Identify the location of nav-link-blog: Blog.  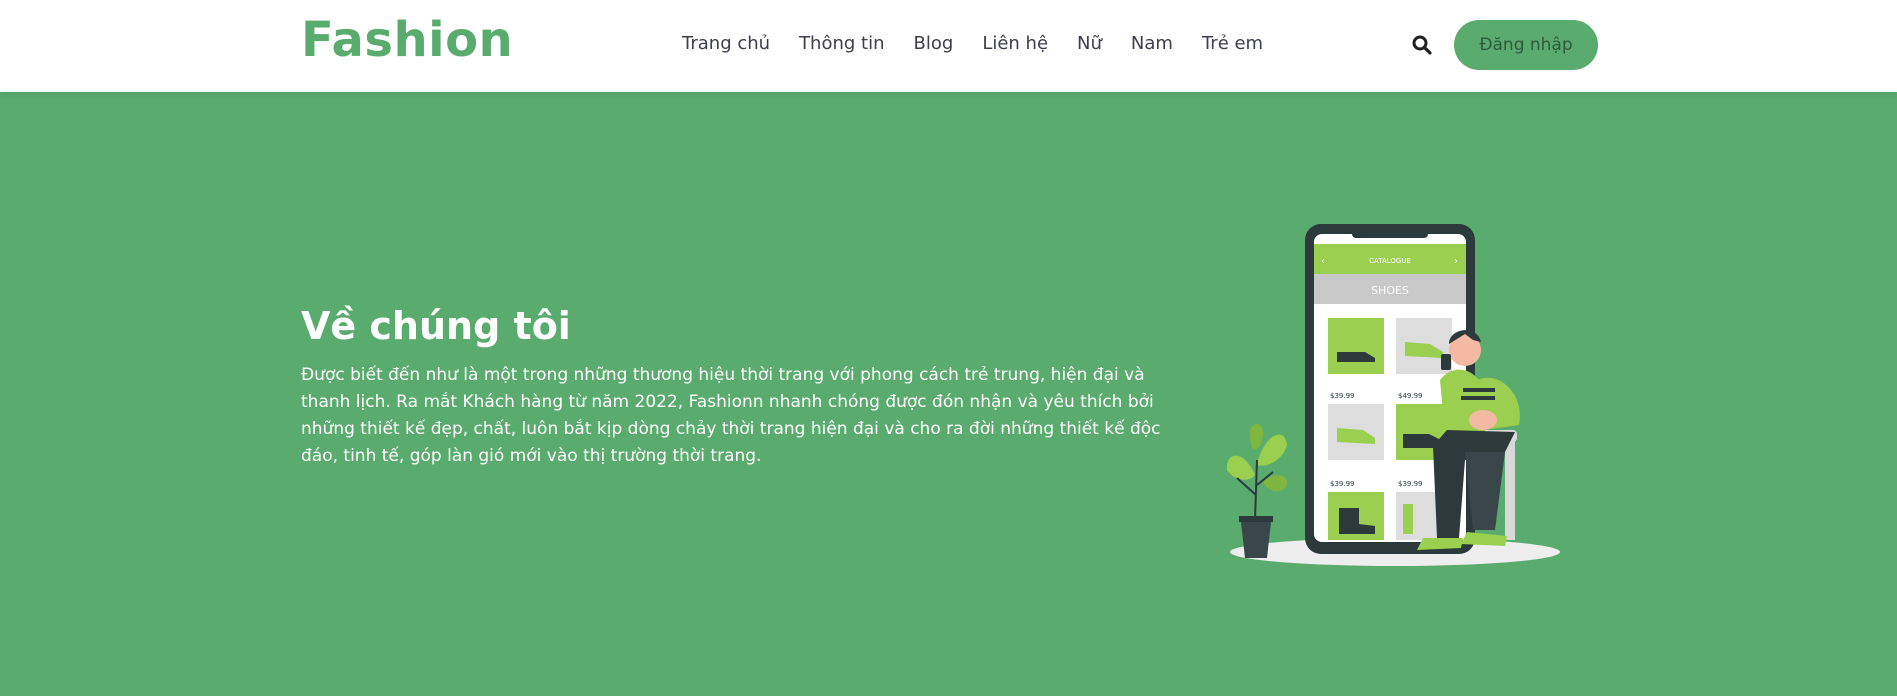
(934, 43).